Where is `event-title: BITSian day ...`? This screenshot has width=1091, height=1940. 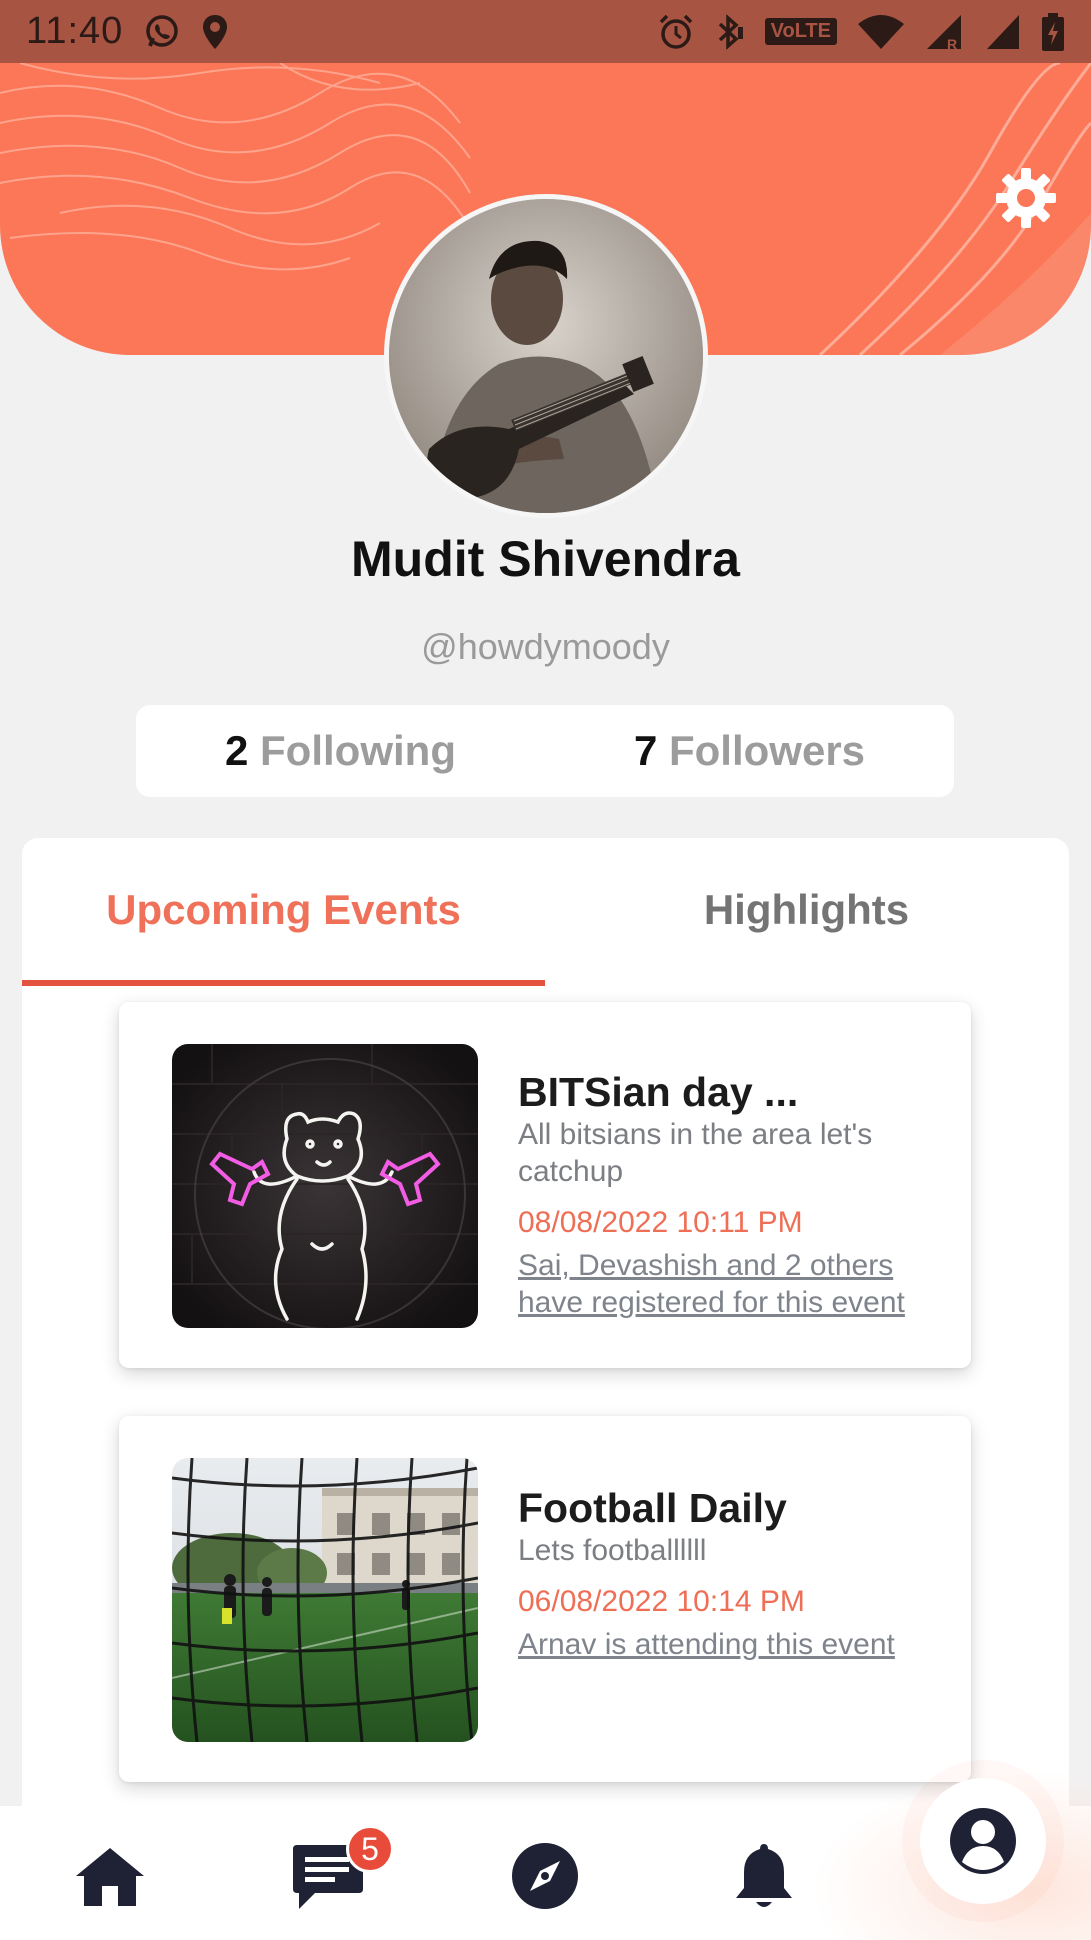 event-title: BITSian day ... is located at coordinates (658, 1092).